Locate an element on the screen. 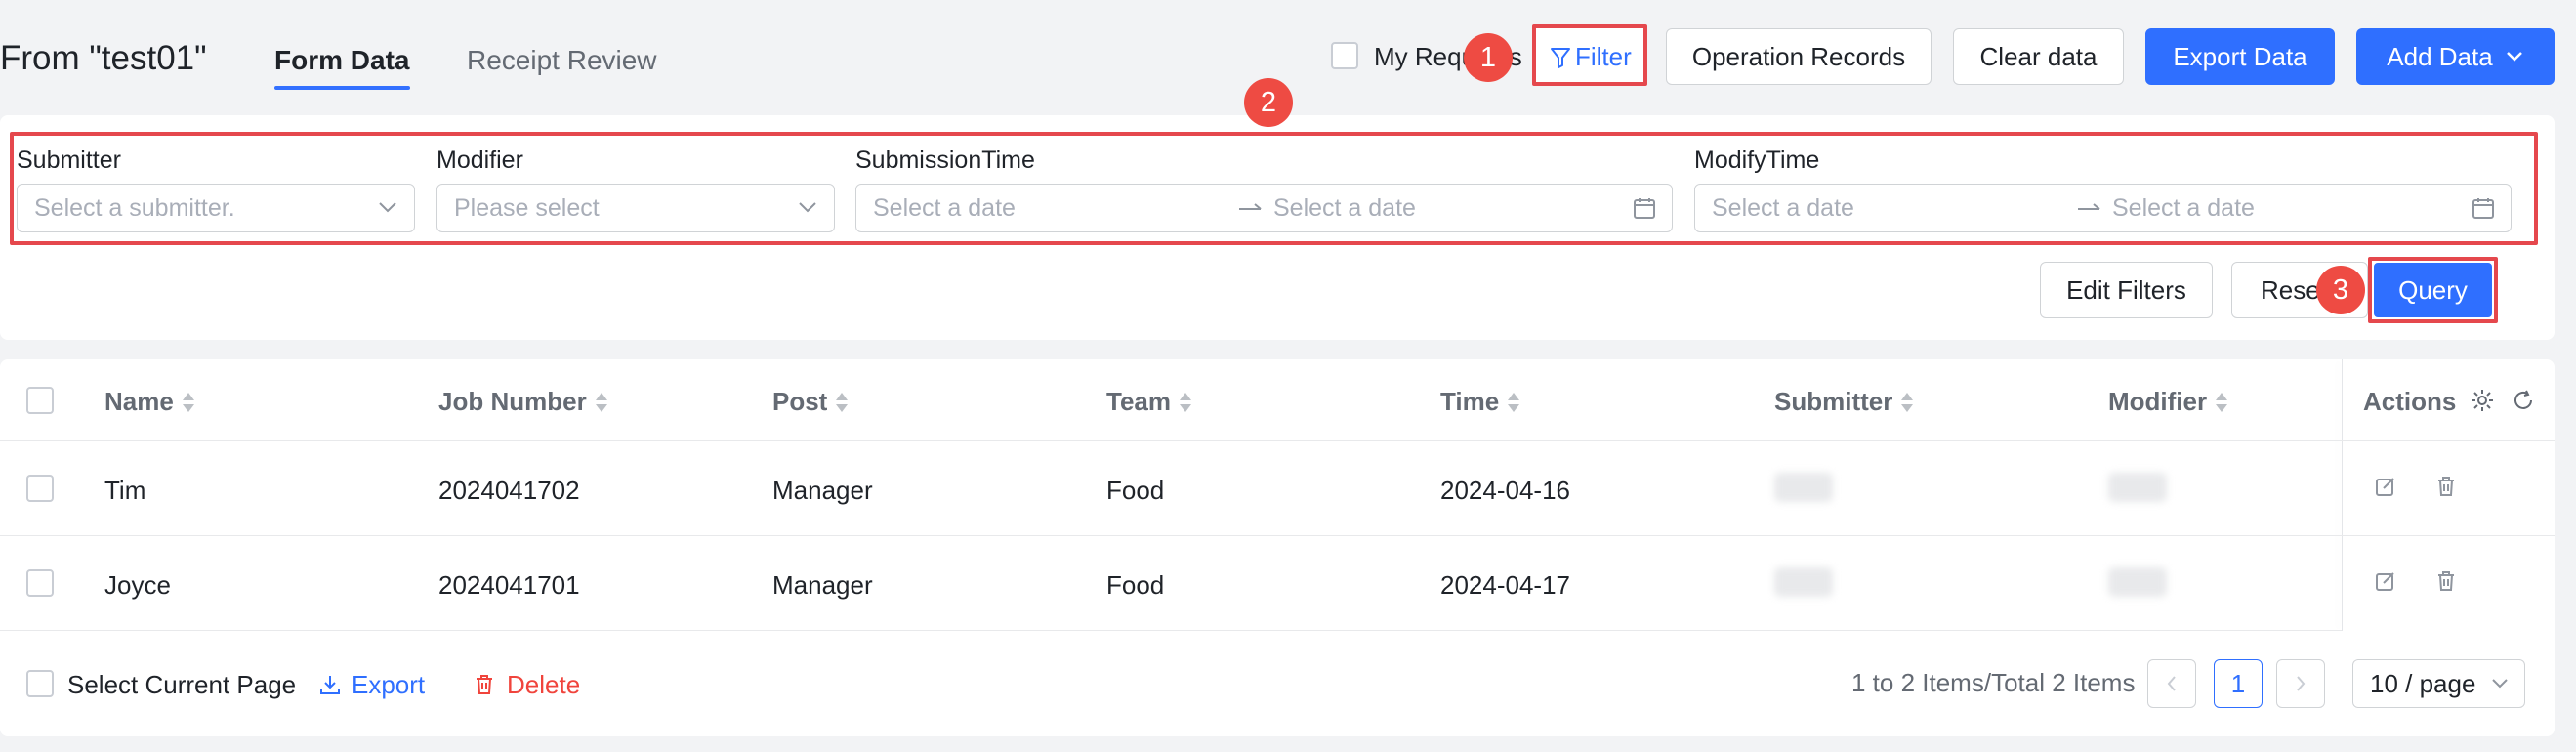 The height and width of the screenshot is (752, 2576). modify-start-placeholder: Select a date is located at coordinates (1783, 207).